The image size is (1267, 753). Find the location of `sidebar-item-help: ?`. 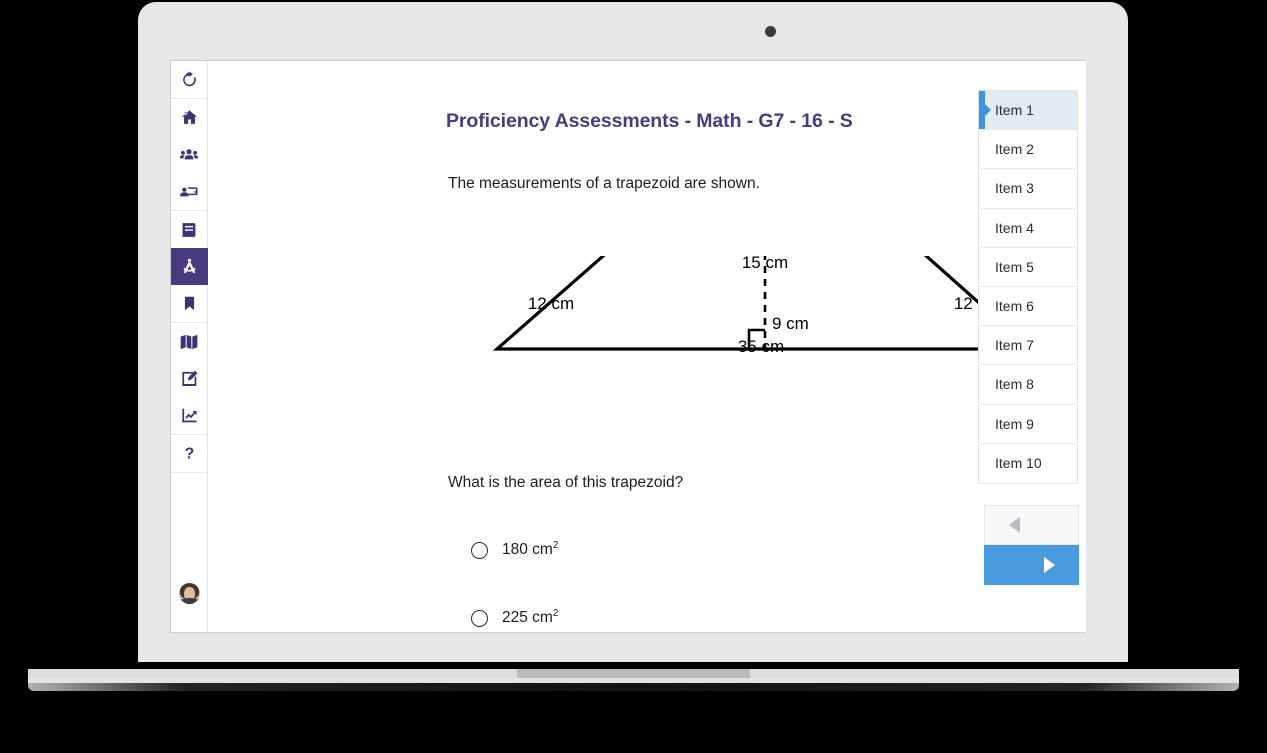

sidebar-item-help: ? is located at coordinates (189, 453).